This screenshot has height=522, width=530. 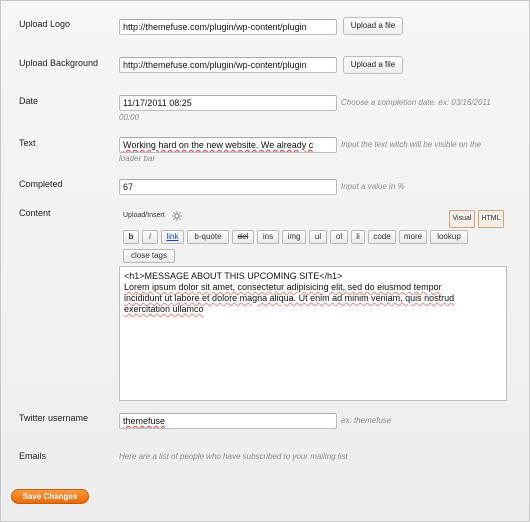 What do you see at coordinates (33, 456) in the screenshot?
I see `emails-label: Emails` at bounding box center [33, 456].